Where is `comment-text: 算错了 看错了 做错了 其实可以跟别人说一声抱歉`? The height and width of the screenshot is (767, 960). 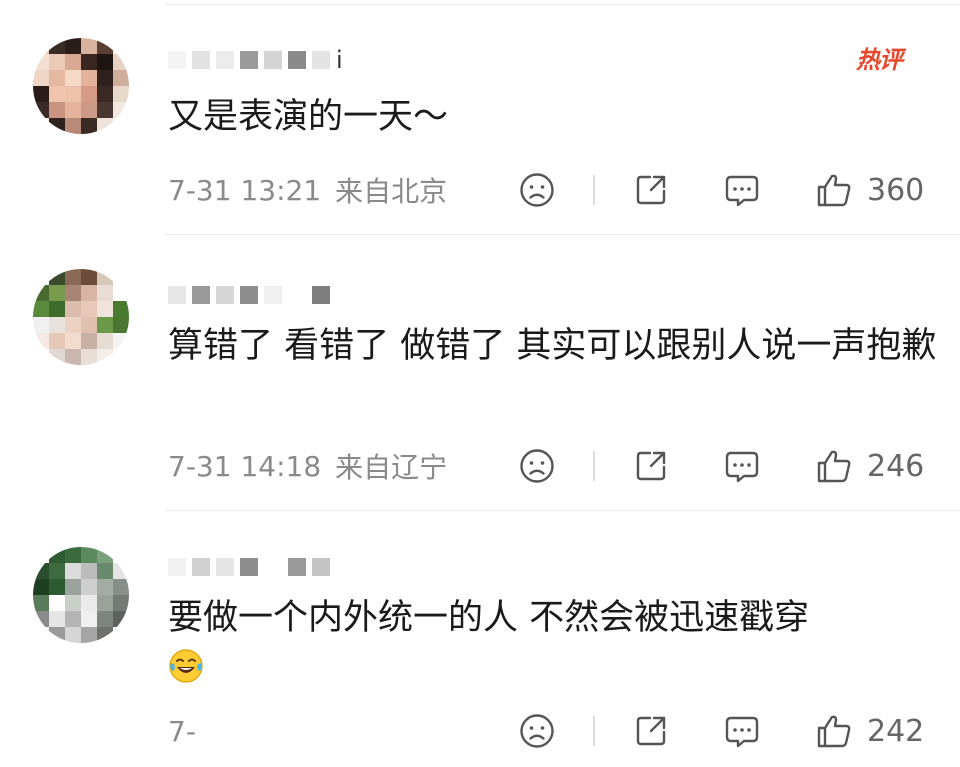
comment-text: 算错了 看错了 做错了 其实可以跟别人说一声抱歉 is located at coordinates (552, 346).